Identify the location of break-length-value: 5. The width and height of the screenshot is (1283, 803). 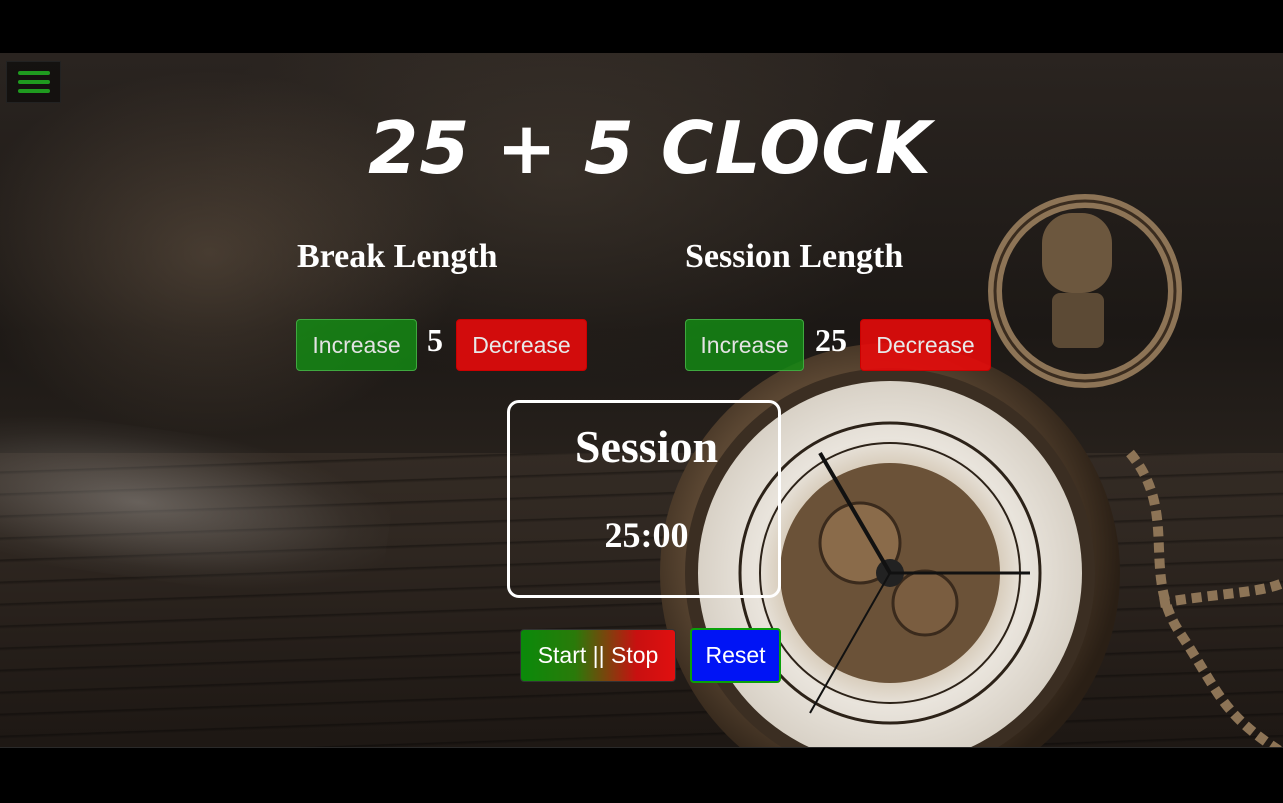
(435, 340).